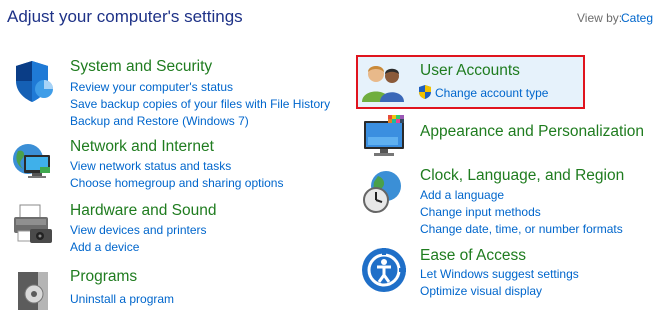 The height and width of the screenshot is (315, 666). What do you see at coordinates (384, 270) in the screenshot?
I see `ease-of-access-icon` at bounding box center [384, 270].